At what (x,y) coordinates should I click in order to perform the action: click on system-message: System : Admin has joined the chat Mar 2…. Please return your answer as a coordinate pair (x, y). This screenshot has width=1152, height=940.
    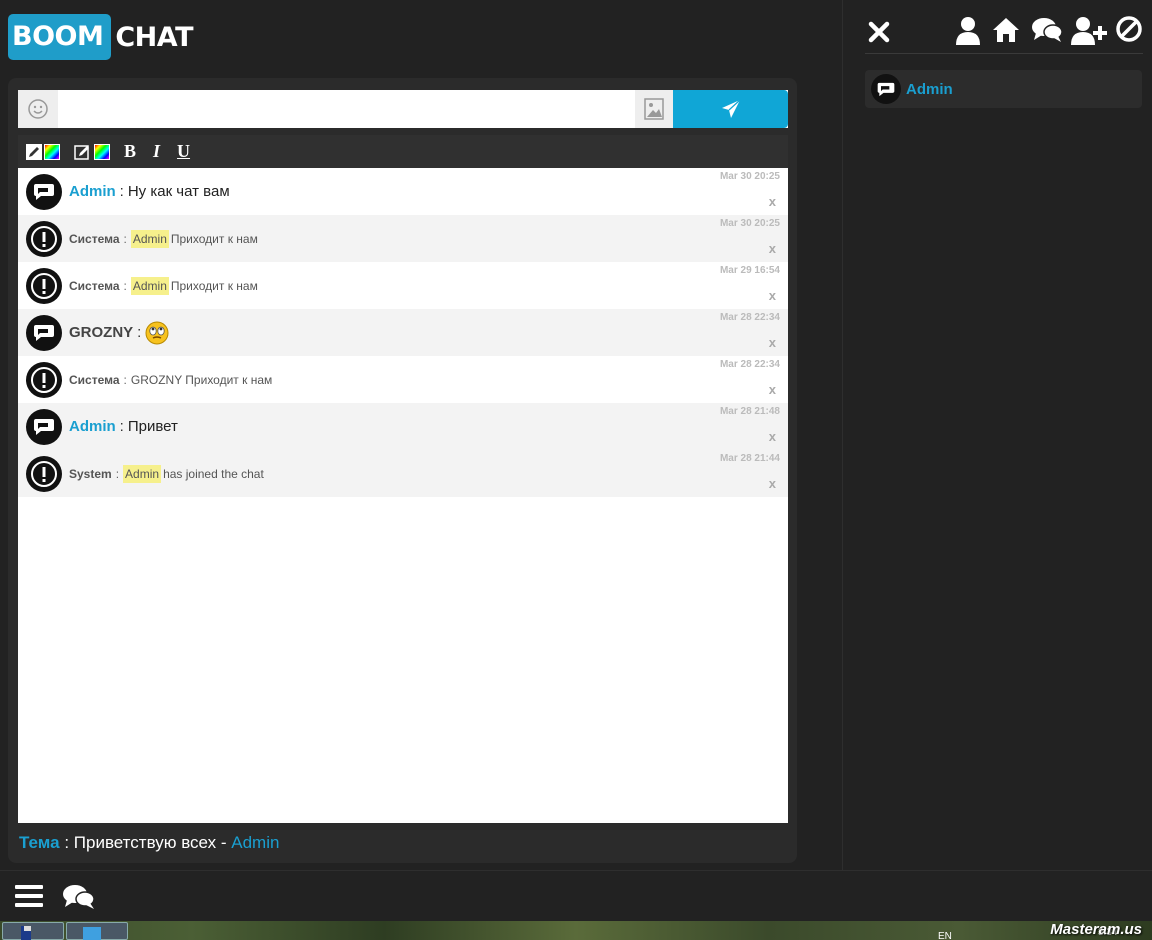
    Looking at the image, I should click on (403, 473).